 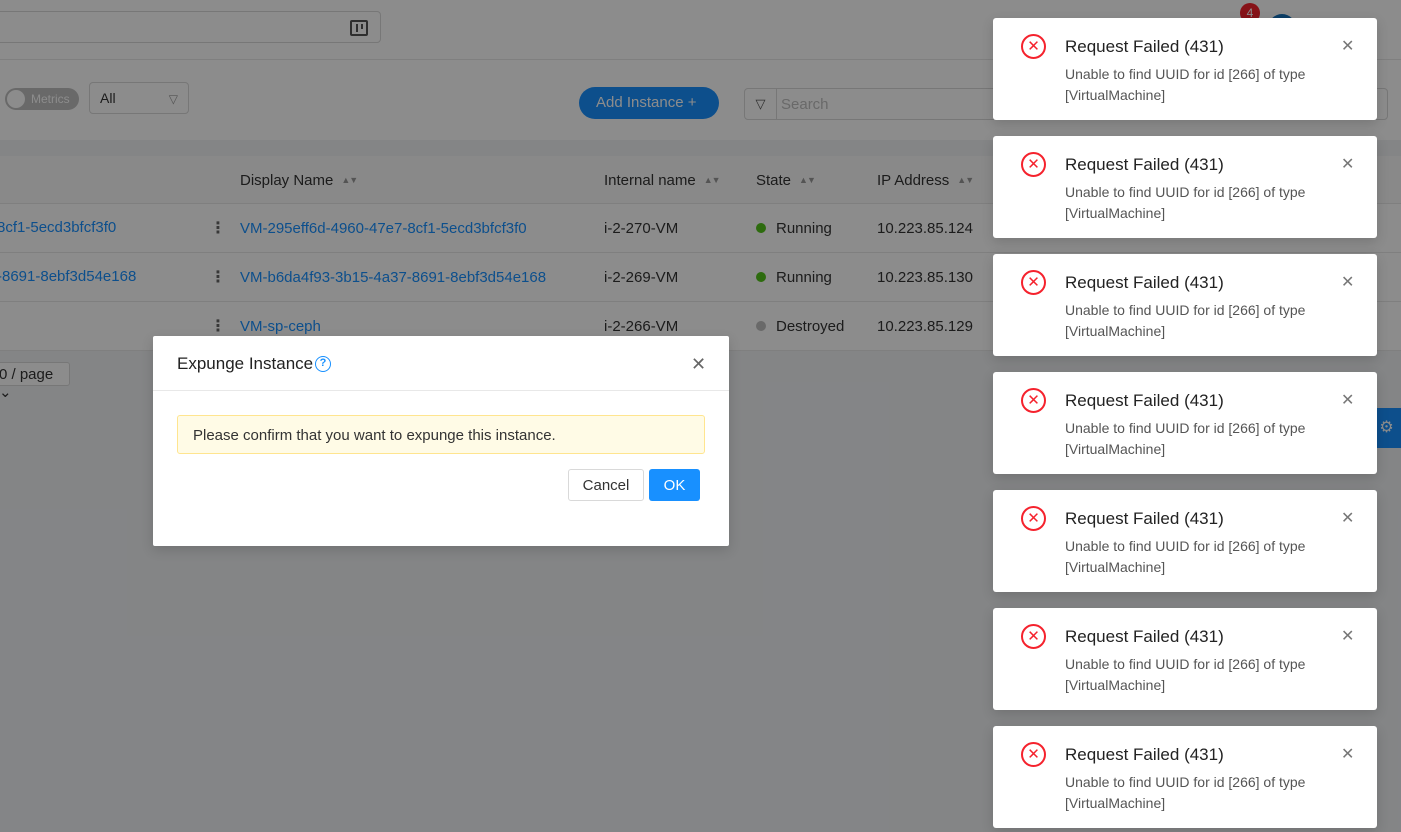 I want to click on question-icon: ?, so click(x=323, y=364).